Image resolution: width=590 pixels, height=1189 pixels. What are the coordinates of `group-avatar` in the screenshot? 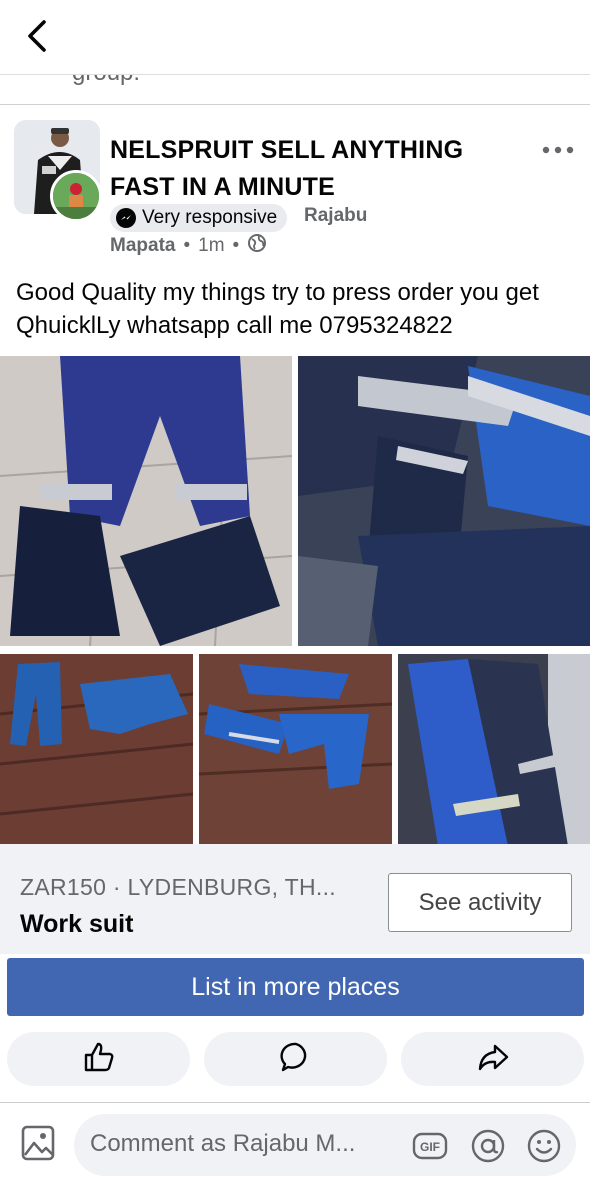 It's located at (58, 171).